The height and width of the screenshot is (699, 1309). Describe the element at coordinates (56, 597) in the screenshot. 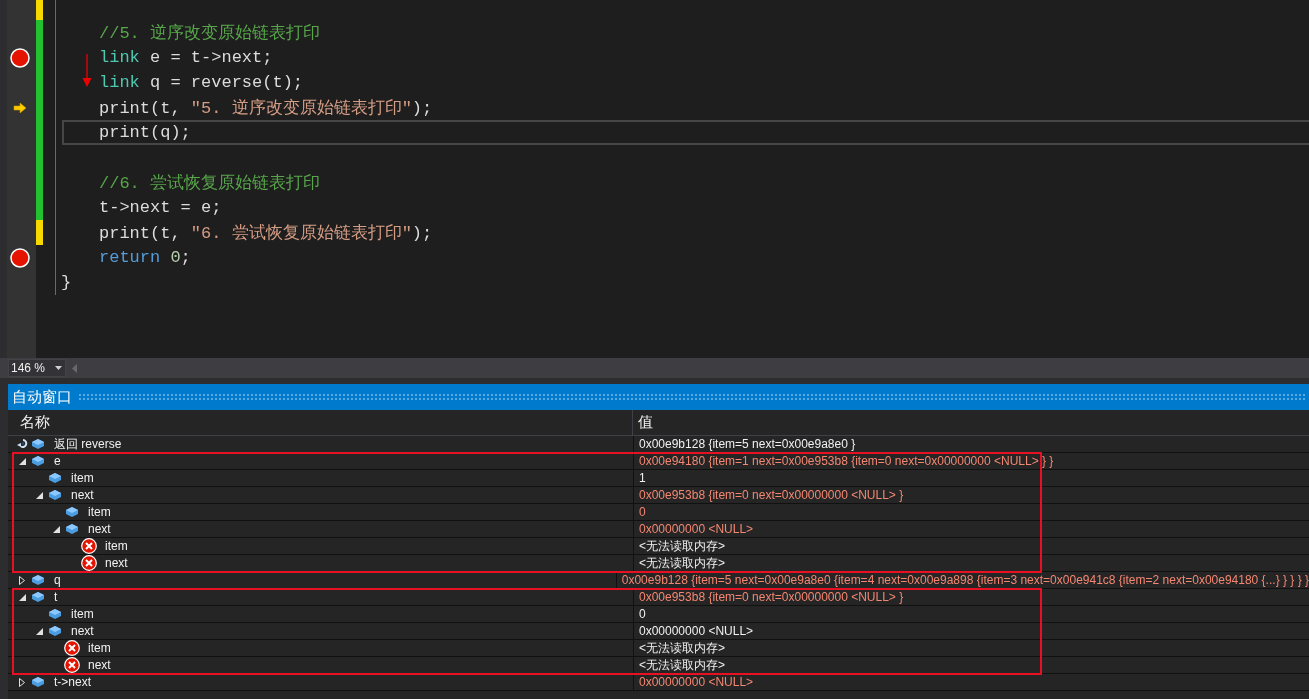

I see `variable-name: t` at that location.